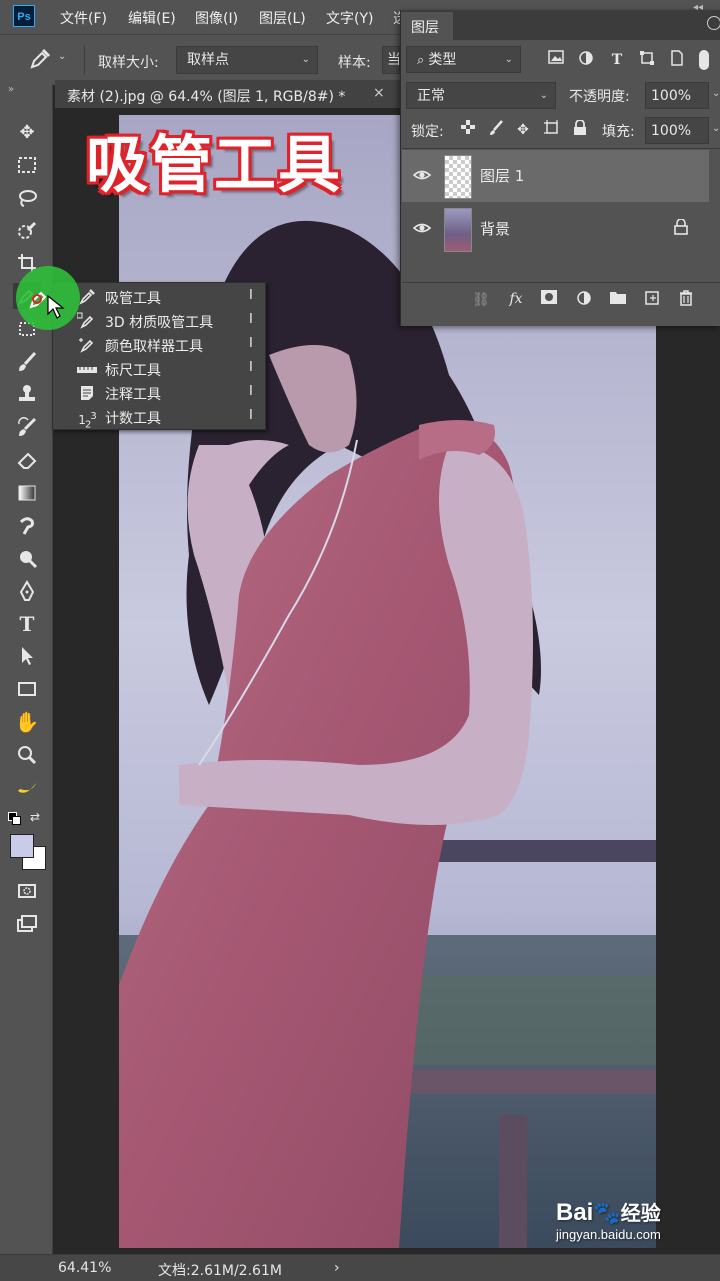 The width and height of the screenshot is (720, 1281). I want to click on note-icon, so click(87, 393).